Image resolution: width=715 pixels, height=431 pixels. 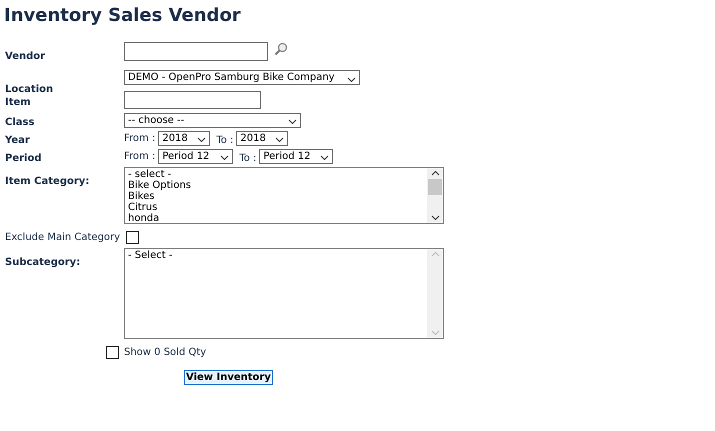 What do you see at coordinates (435, 173) in the screenshot?
I see `scroll-up-icon` at bounding box center [435, 173].